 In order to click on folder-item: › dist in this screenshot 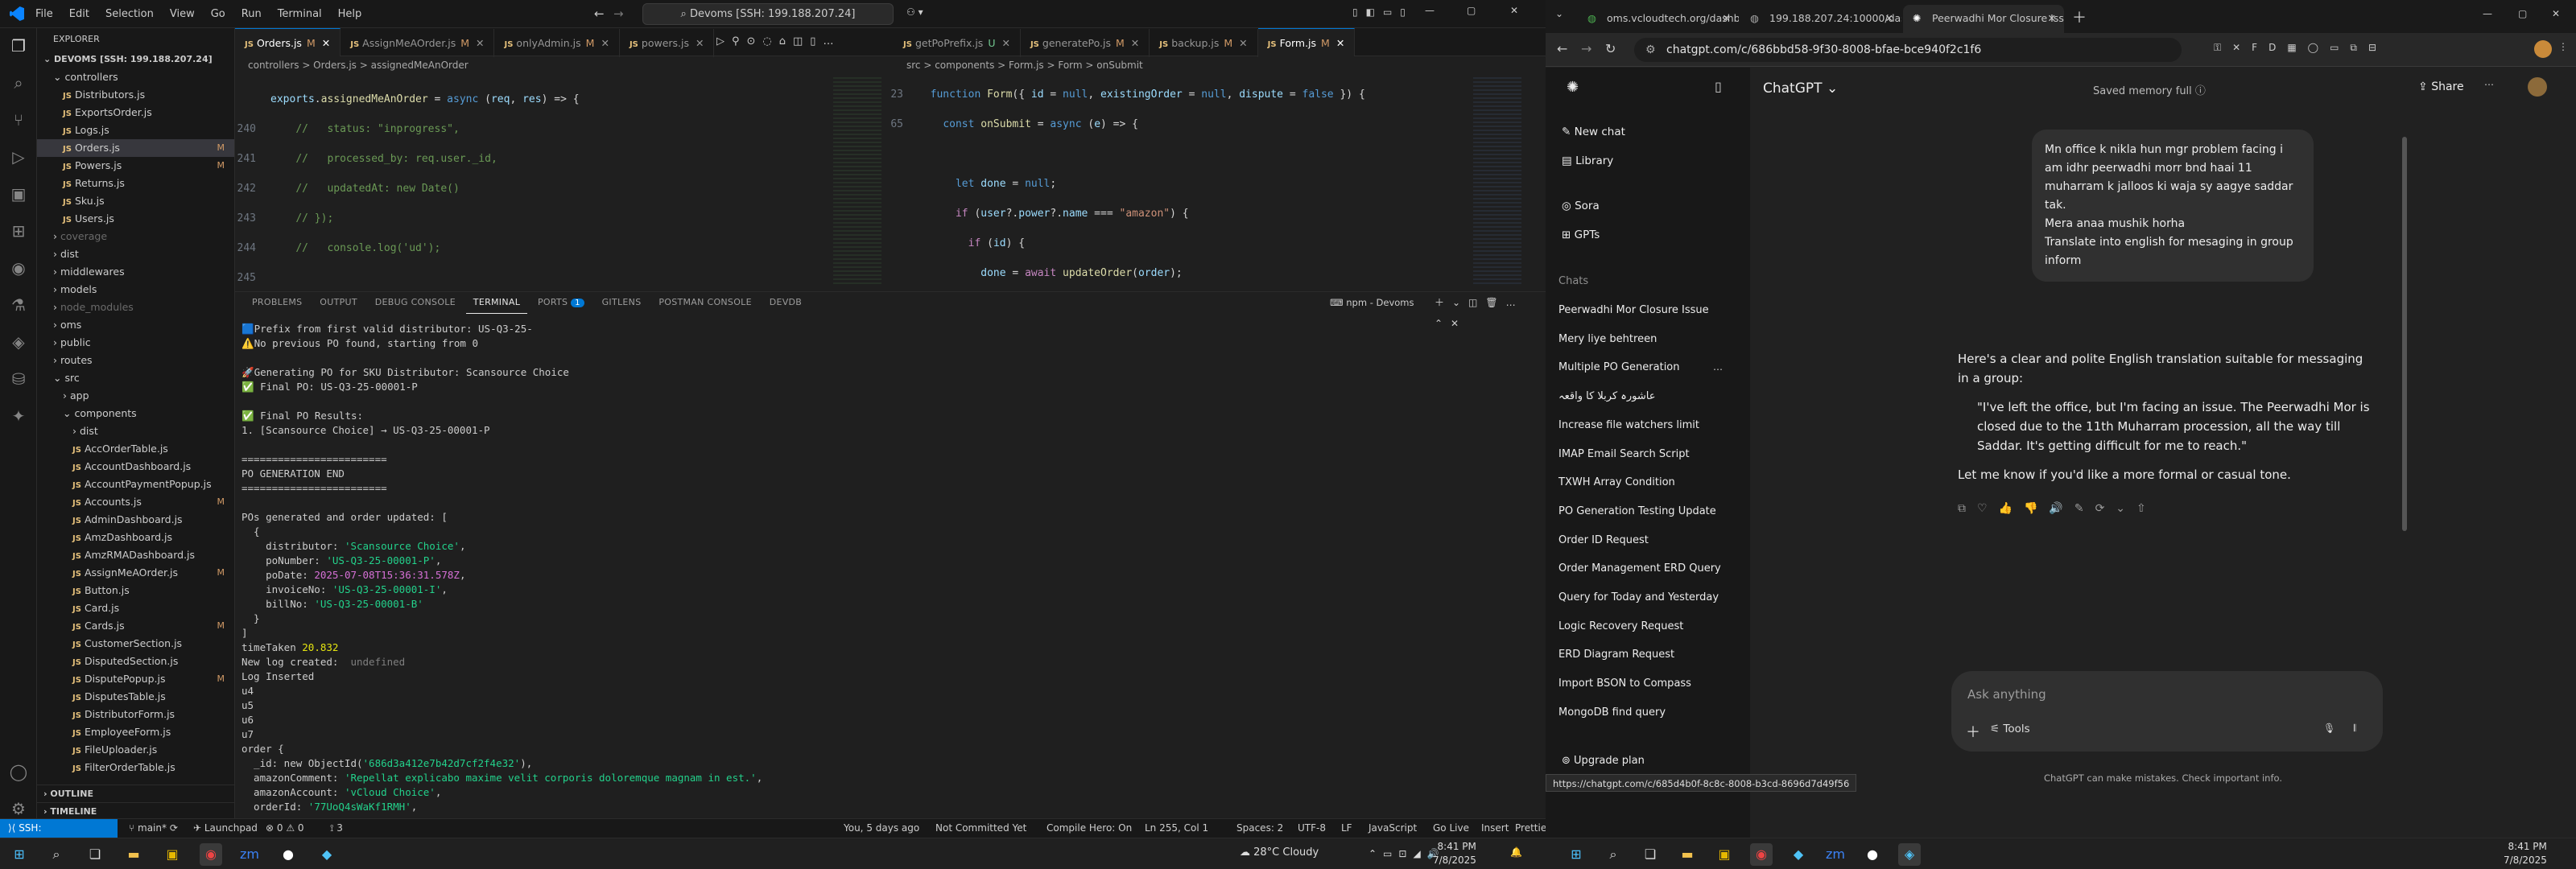, I will do `click(135, 254)`.